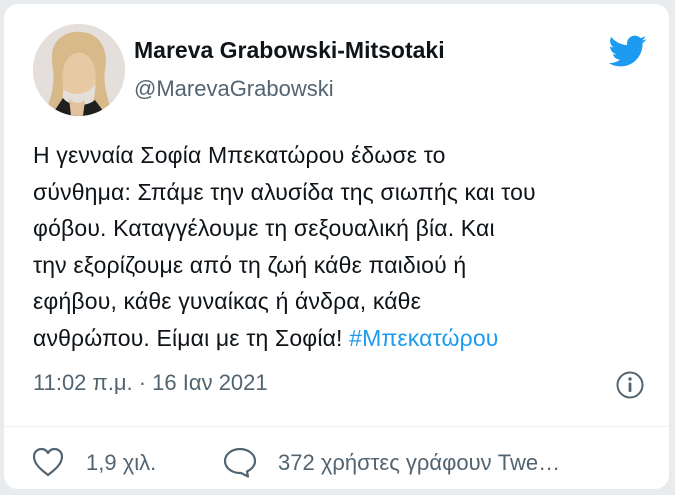 This screenshot has width=675, height=495. I want to click on hashtag-link: #Μπεκατώρου, so click(423, 338).